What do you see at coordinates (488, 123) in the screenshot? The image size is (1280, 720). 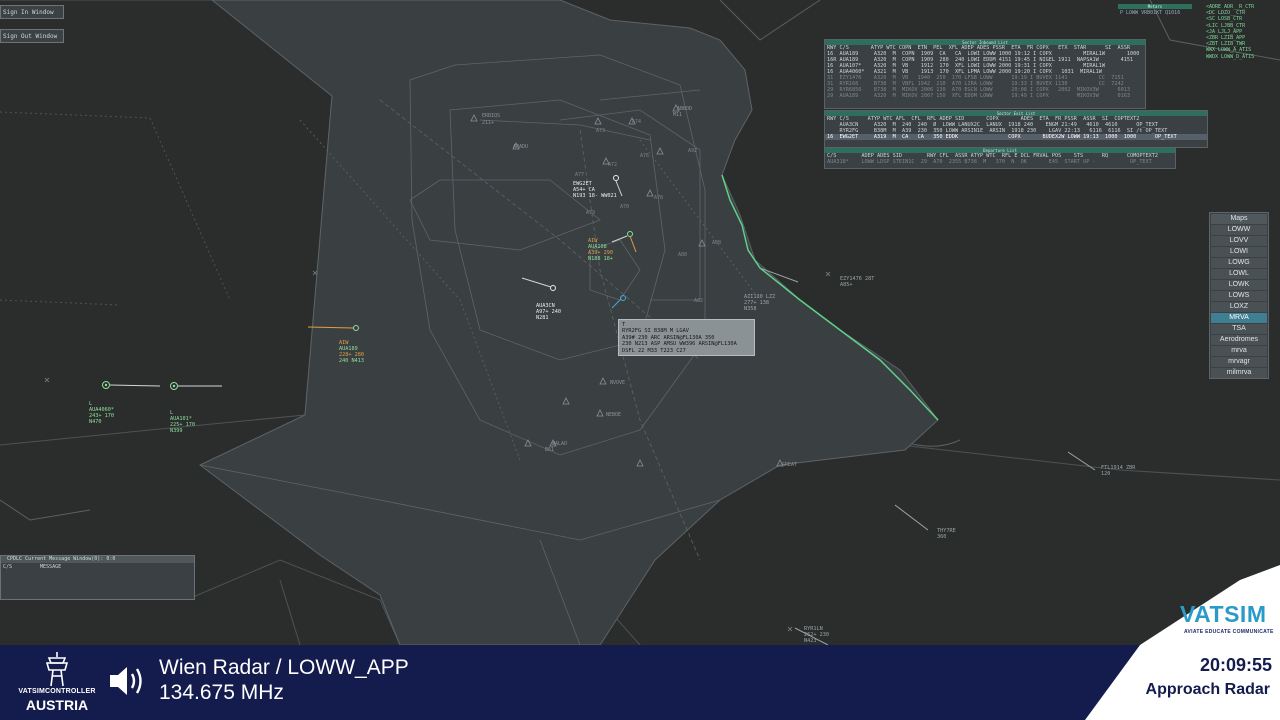 I see `fix-label: 211+` at bounding box center [488, 123].